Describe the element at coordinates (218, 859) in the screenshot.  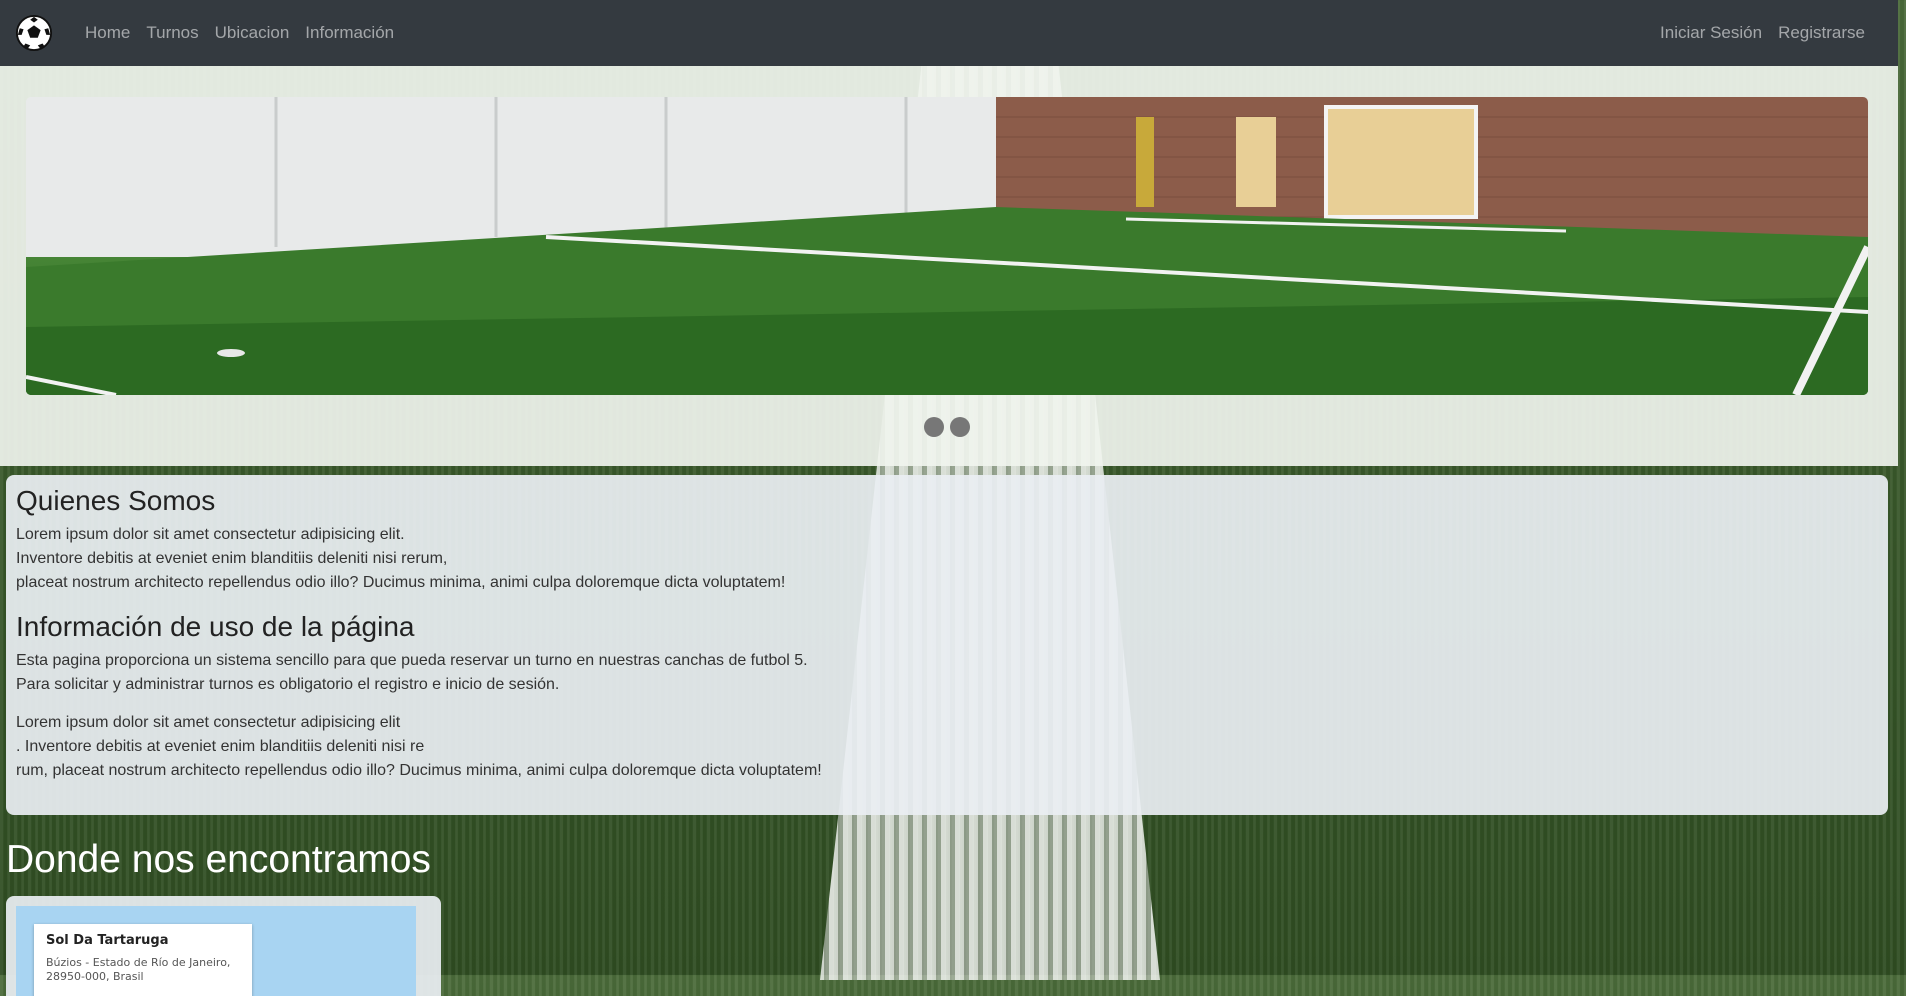
I see `location-title: Donde nos encontramos` at that location.